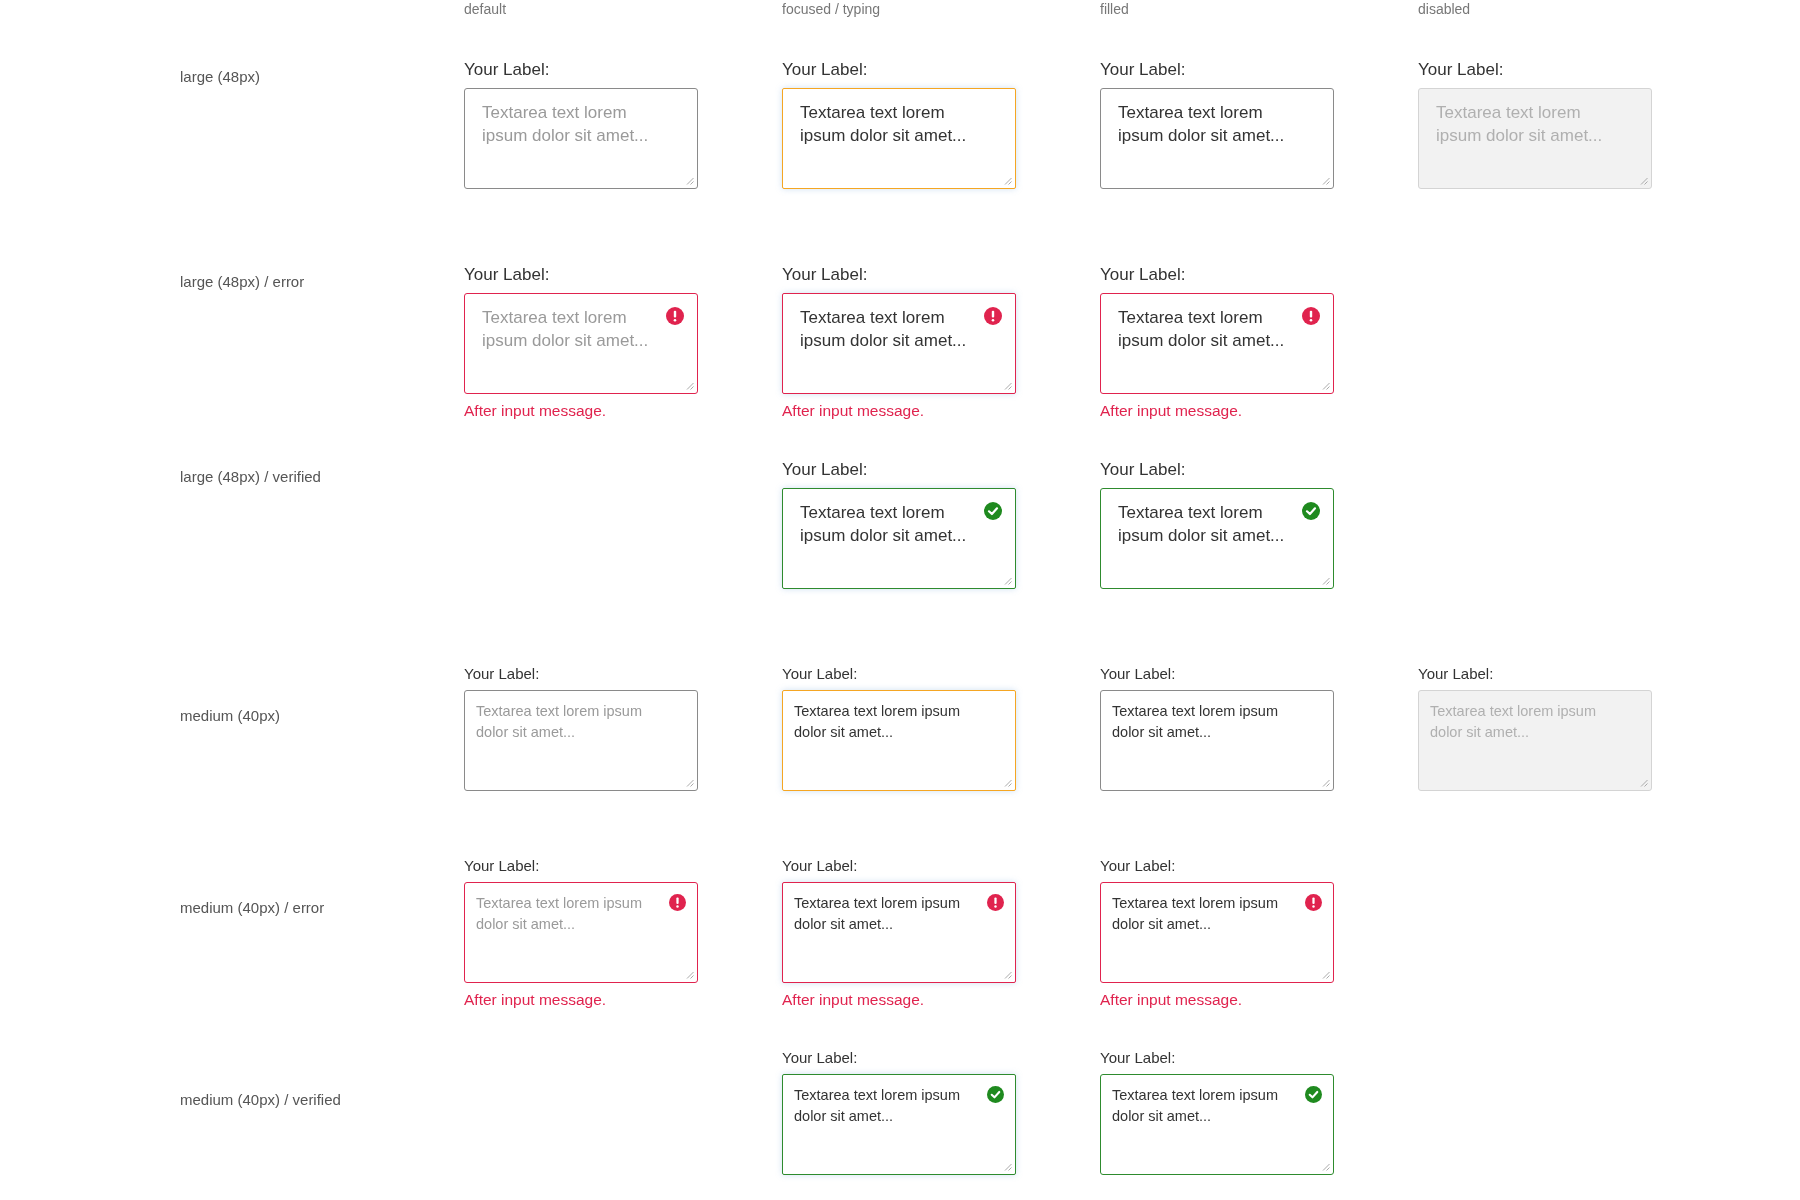 The height and width of the screenshot is (1200, 1800). Describe the element at coordinates (1444, 9) in the screenshot. I see `column-header: disabled` at that location.